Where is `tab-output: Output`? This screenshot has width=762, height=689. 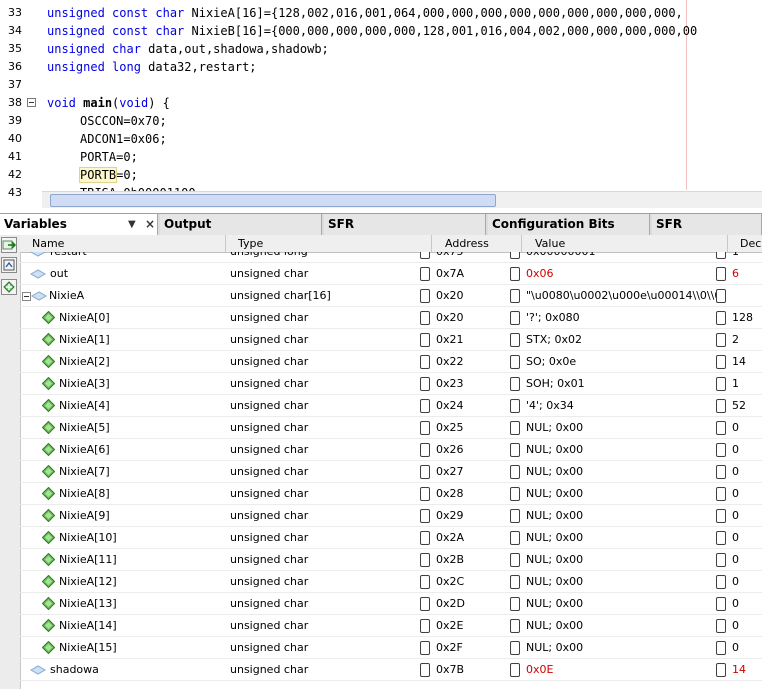 tab-output: Output is located at coordinates (241, 224).